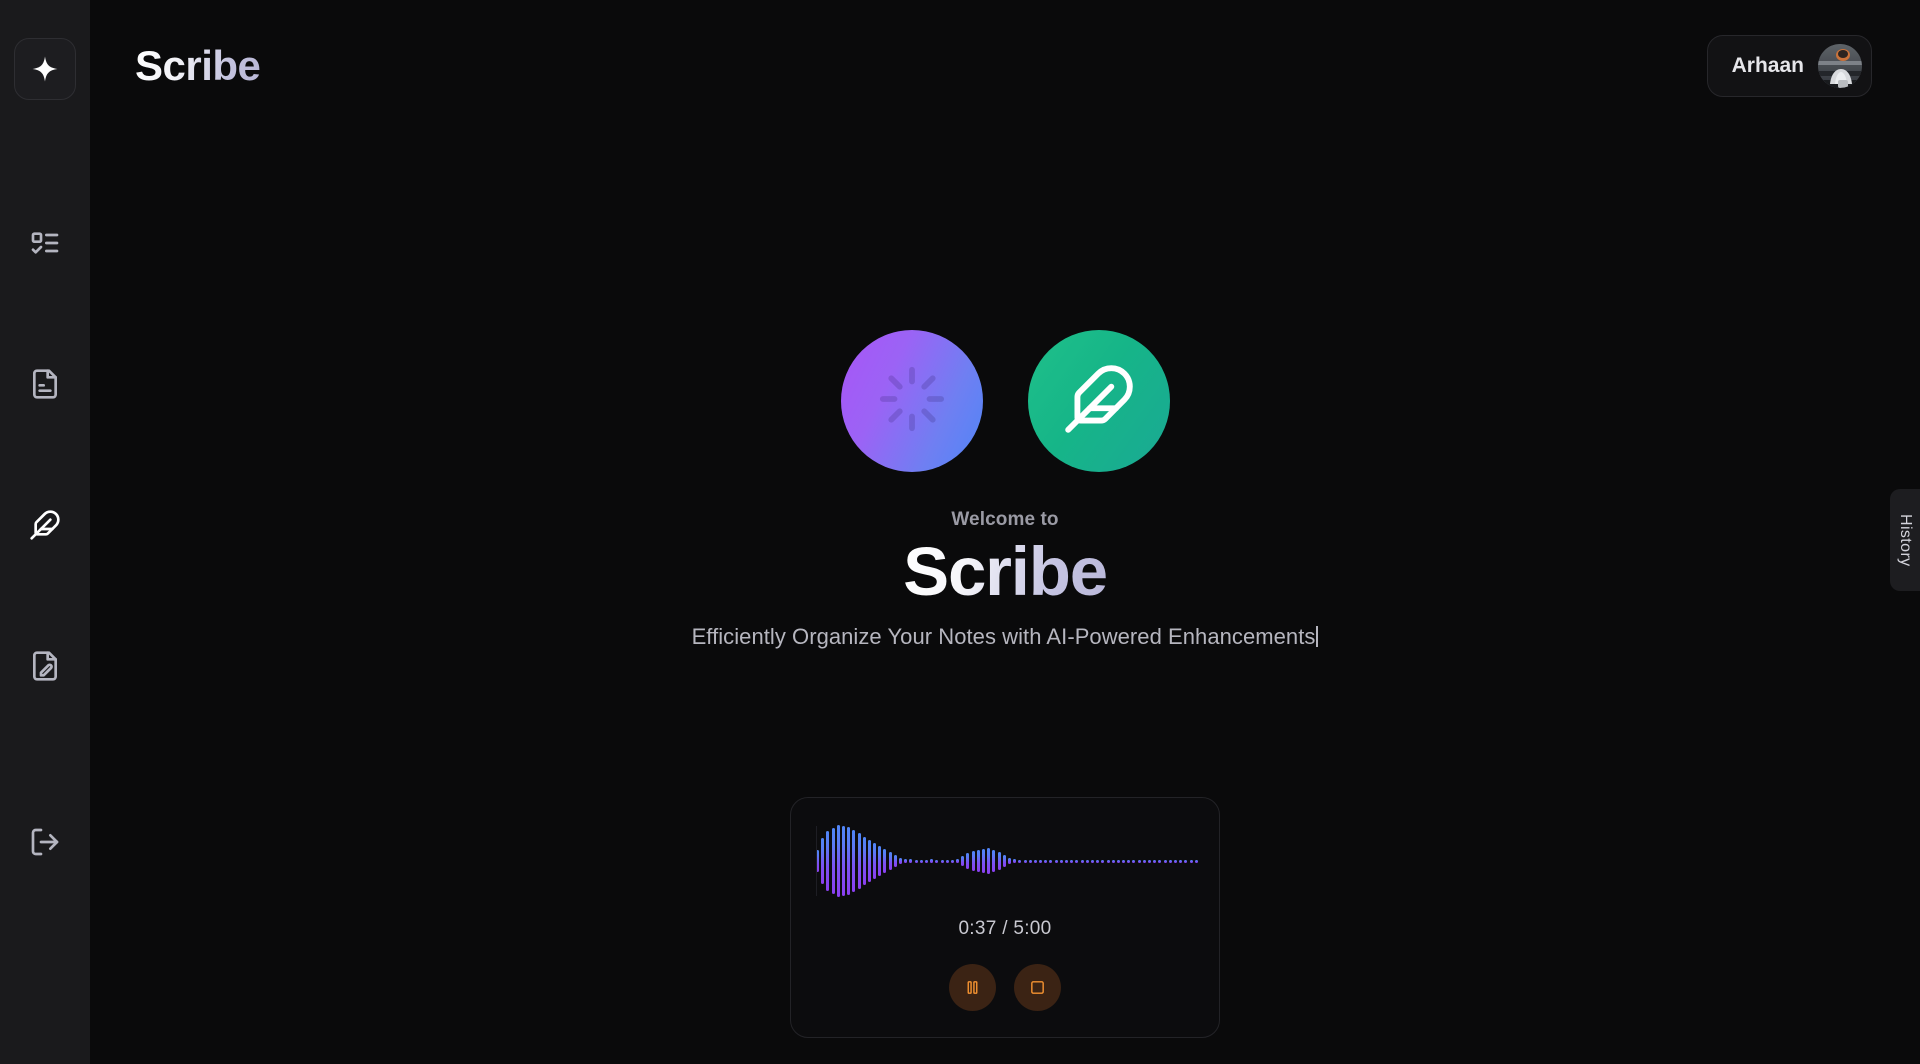 The height and width of the screenshot is (1064, 1920). I want to click on sidebar, so click(45, 532).